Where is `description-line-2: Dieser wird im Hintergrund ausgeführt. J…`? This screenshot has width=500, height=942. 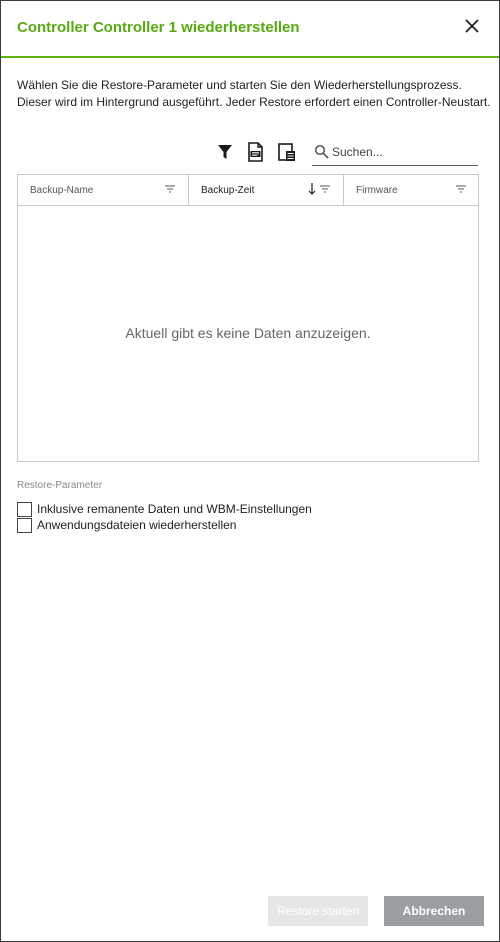
description-line-2: Dieser wird im Hintergrund ausgeführt. J… is located at coordinates (254, 102).